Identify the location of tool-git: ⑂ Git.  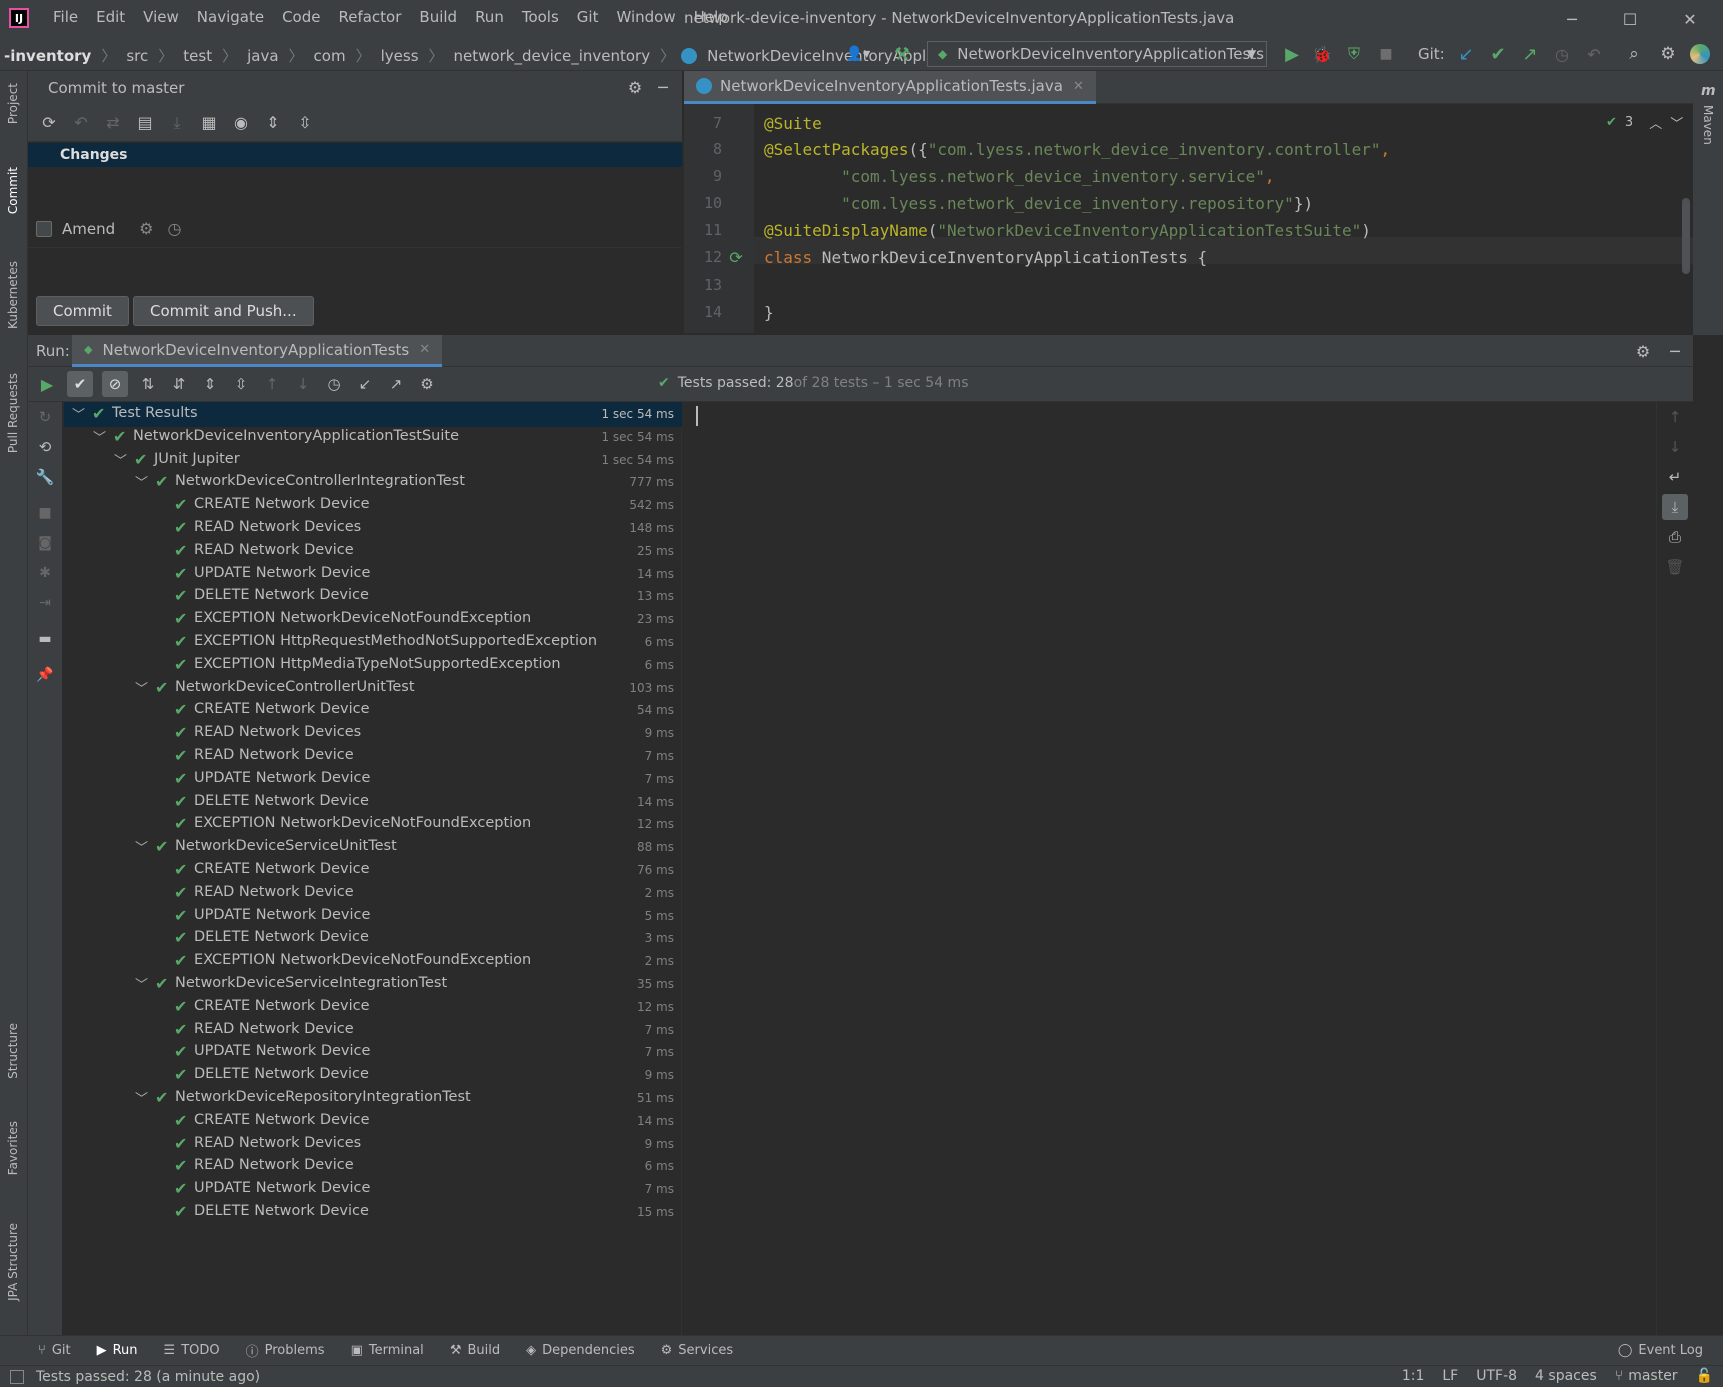
(54, 1350).